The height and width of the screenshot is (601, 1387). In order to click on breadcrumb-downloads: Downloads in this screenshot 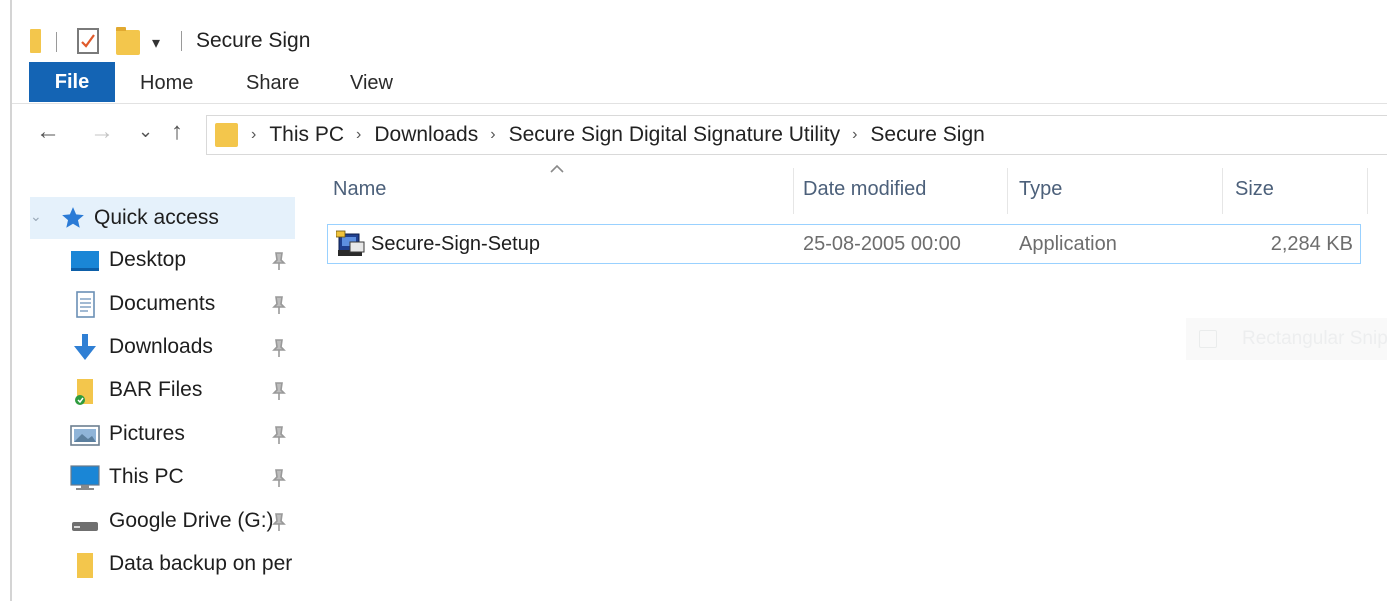, I will do `click(426, 135)`.